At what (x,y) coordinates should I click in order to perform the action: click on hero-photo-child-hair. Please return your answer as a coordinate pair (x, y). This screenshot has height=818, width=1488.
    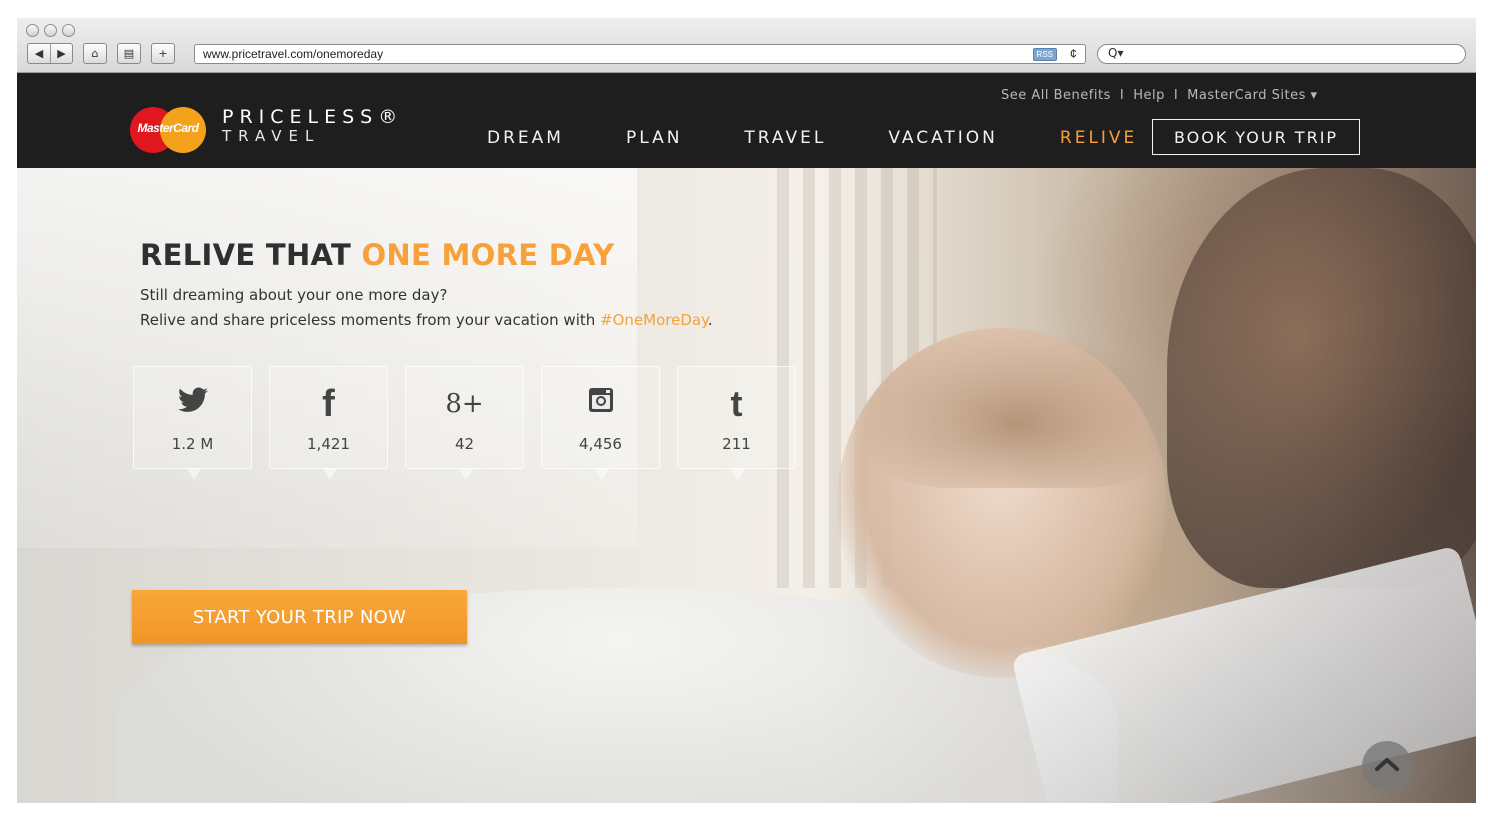
    Looking at the image, I should click on (1017, 408).